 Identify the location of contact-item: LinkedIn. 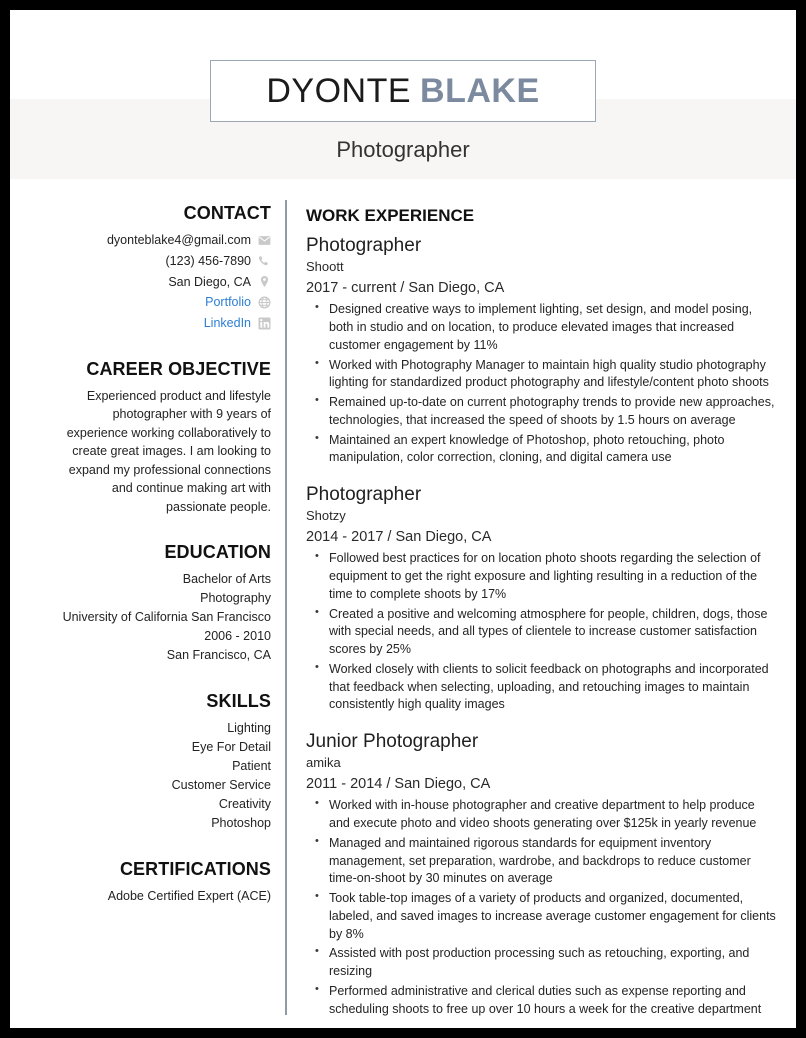
(160, 323).